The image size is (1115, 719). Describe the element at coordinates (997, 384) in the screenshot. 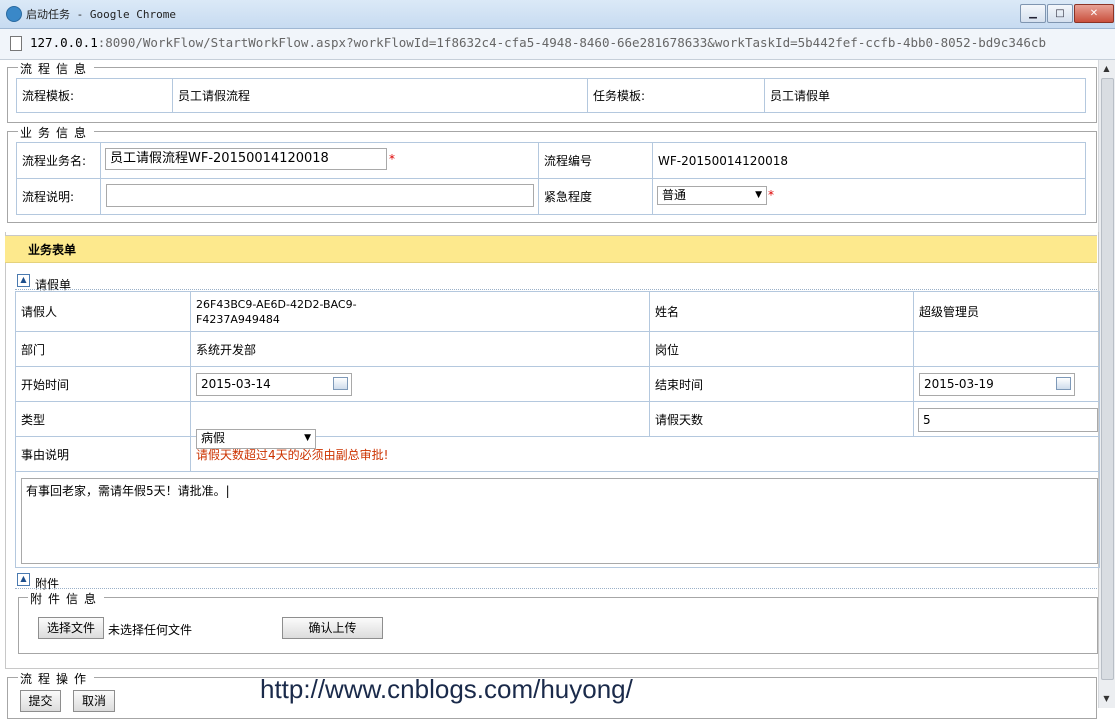

I see `end-date-input: 2015-03-19` at that location.